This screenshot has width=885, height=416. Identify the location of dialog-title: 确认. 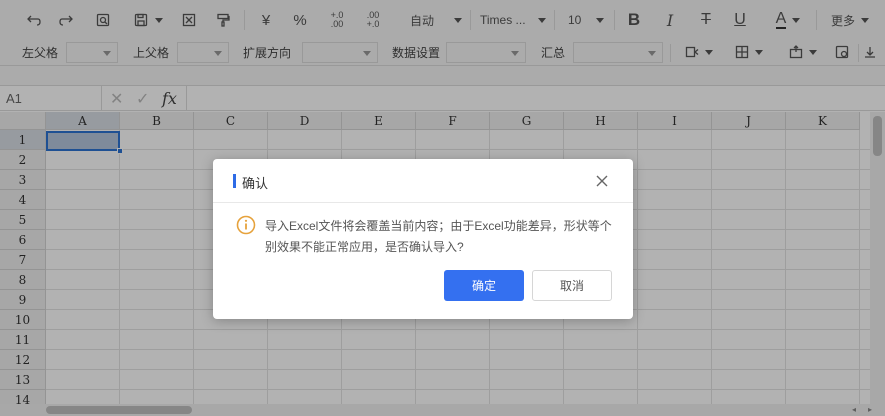
(255, 183).